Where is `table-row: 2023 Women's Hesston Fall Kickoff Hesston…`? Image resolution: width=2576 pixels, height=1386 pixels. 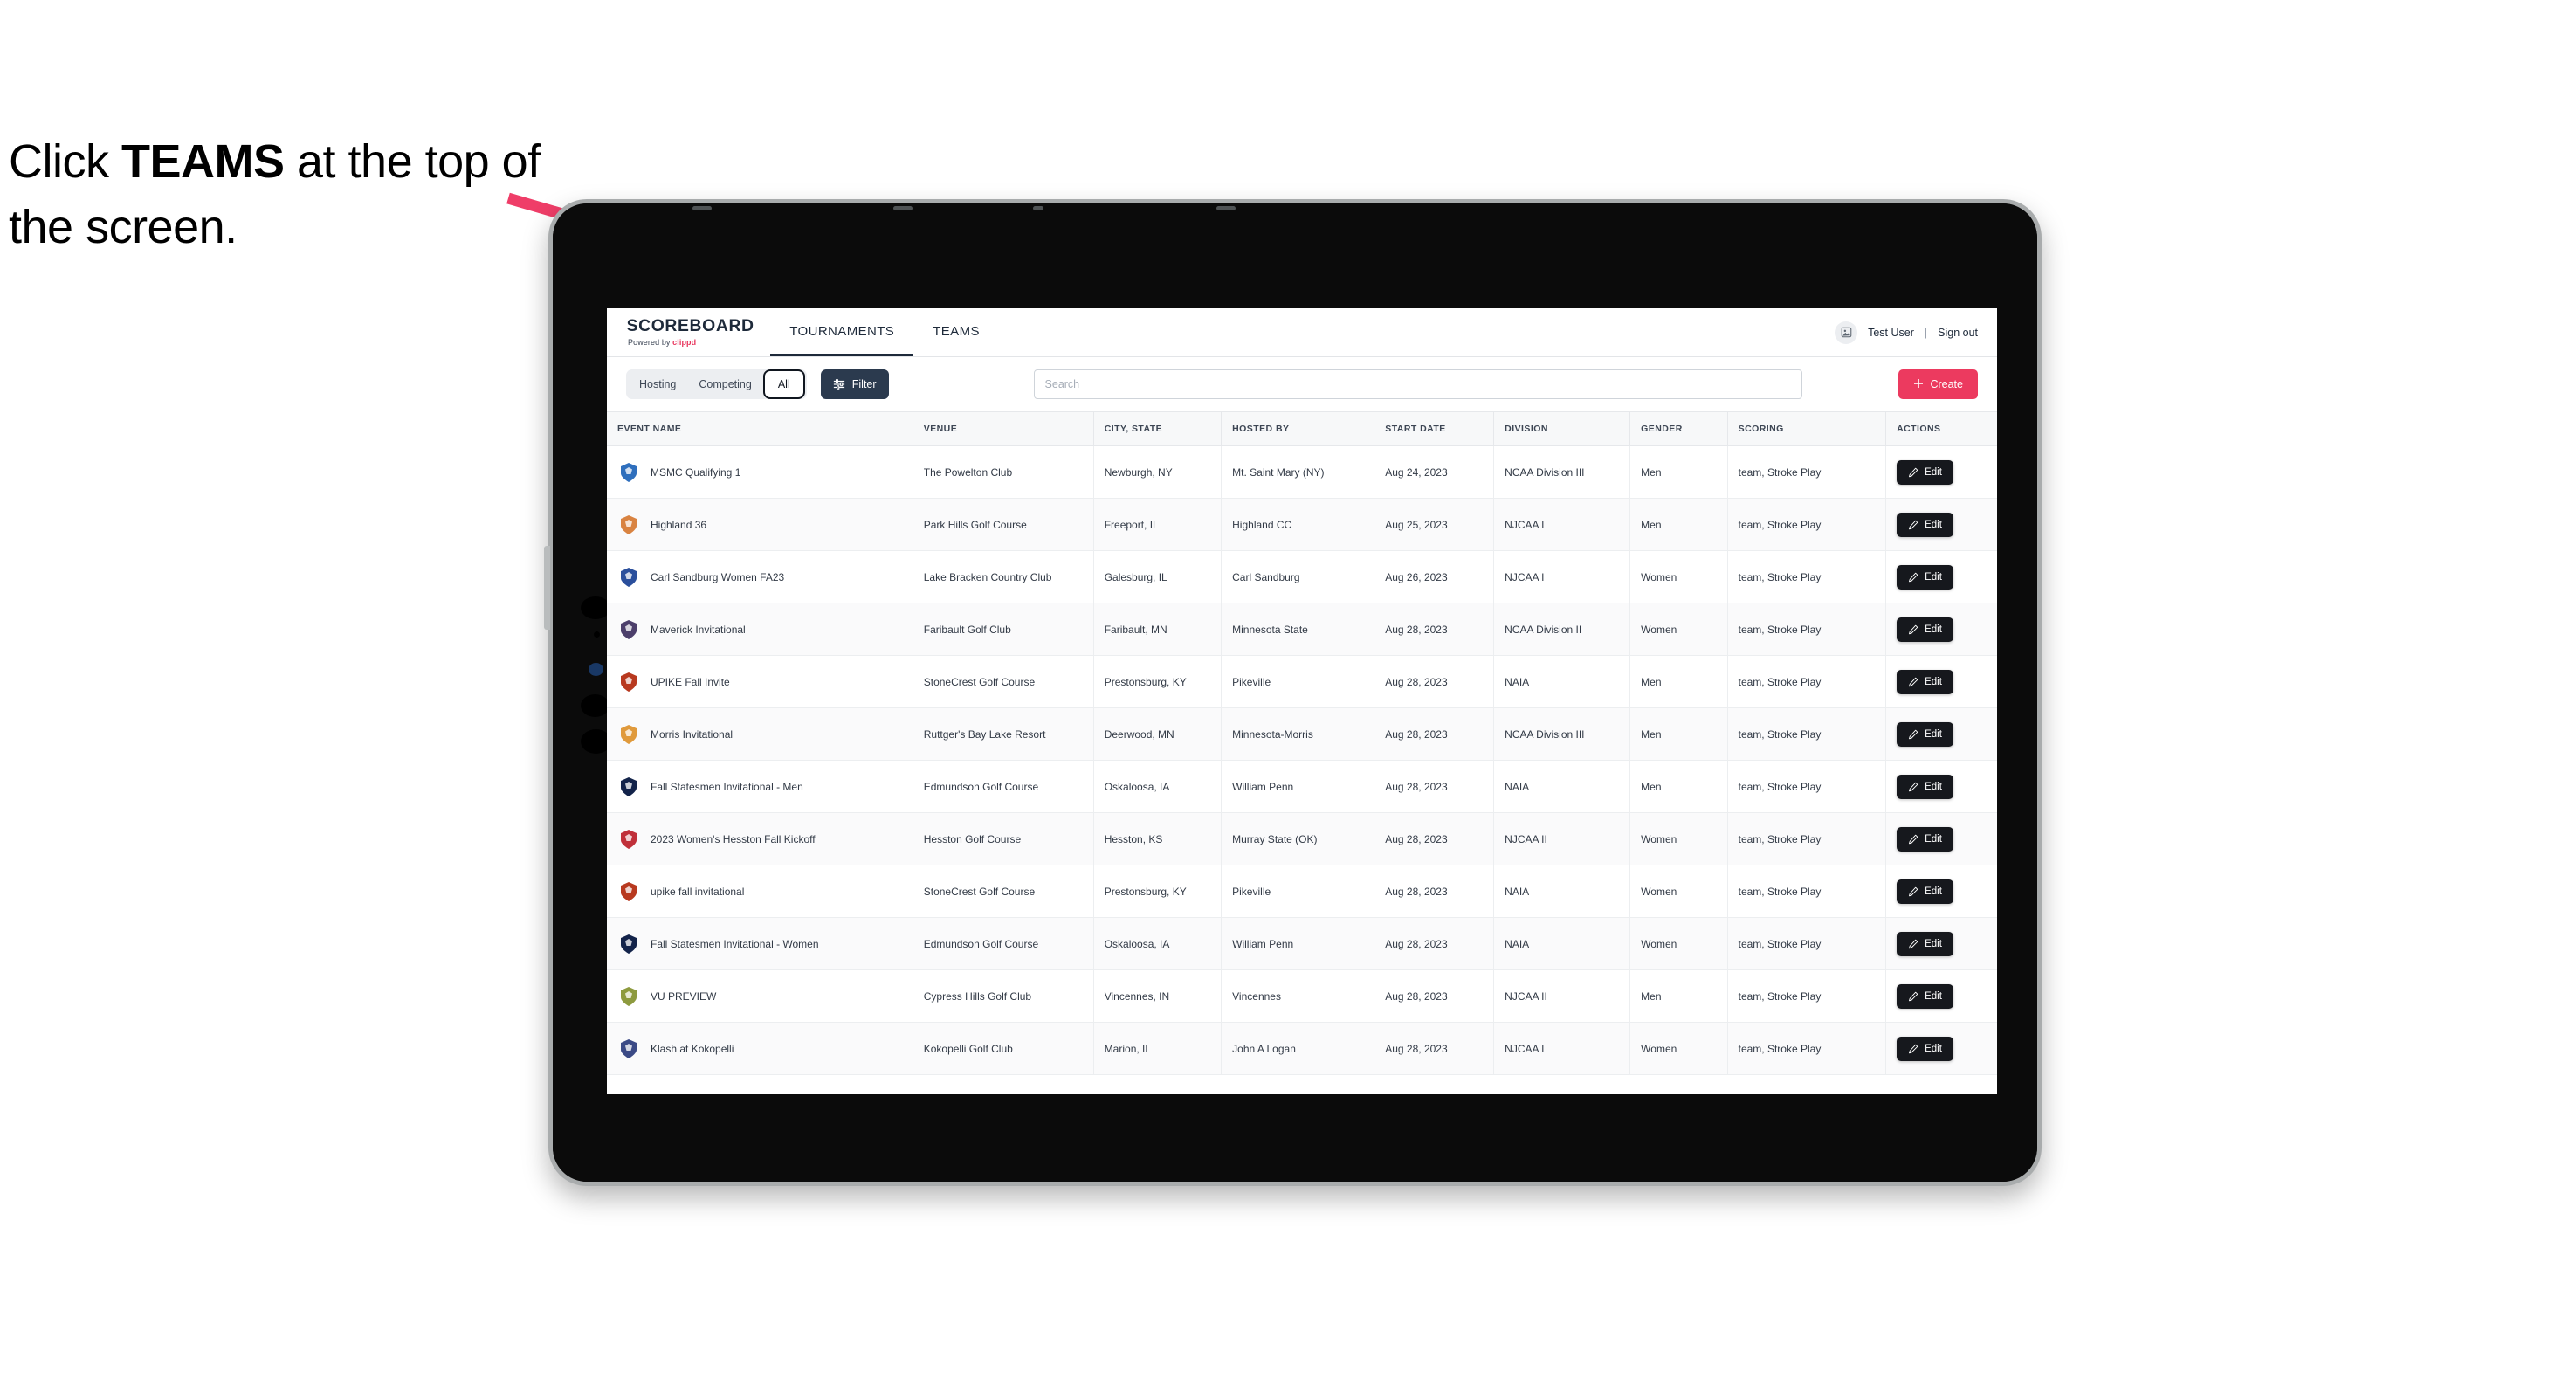
table-row: 2023 Women's Hesston Fall Kickoff Hesston… is located at coordinates (1302, 839).